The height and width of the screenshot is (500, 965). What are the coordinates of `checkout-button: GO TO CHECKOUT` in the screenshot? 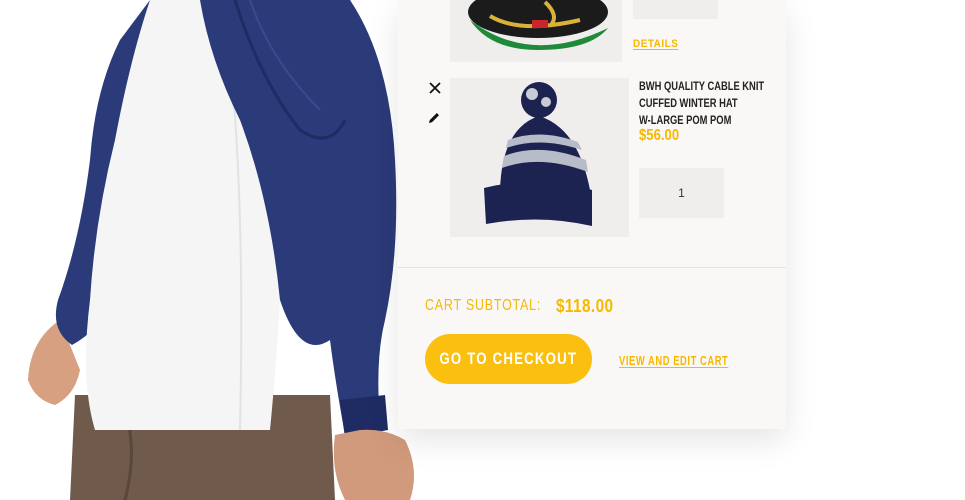 It's located at (508, 359).